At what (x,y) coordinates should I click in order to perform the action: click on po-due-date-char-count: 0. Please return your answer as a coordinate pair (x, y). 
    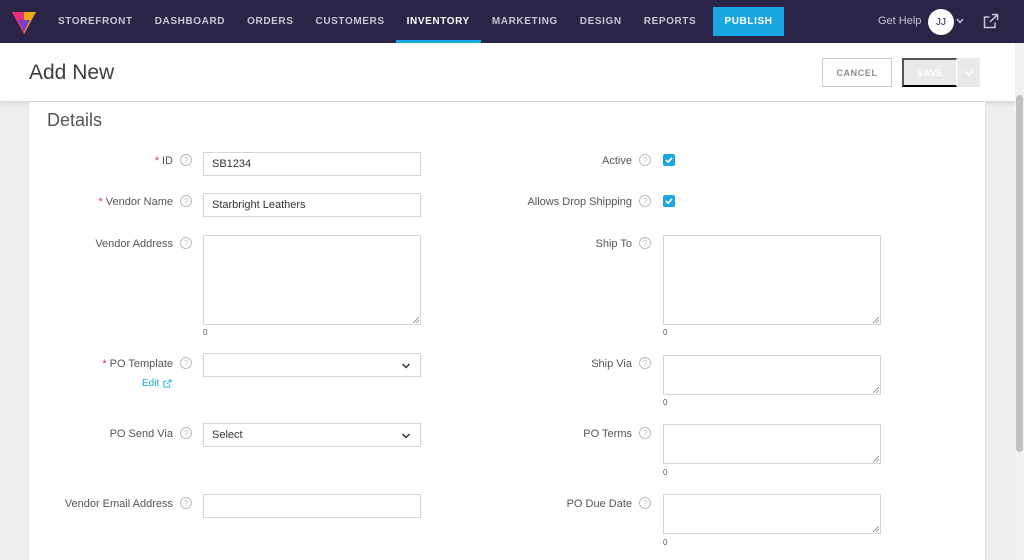
    Looking at the image, I should click on (665, 542).